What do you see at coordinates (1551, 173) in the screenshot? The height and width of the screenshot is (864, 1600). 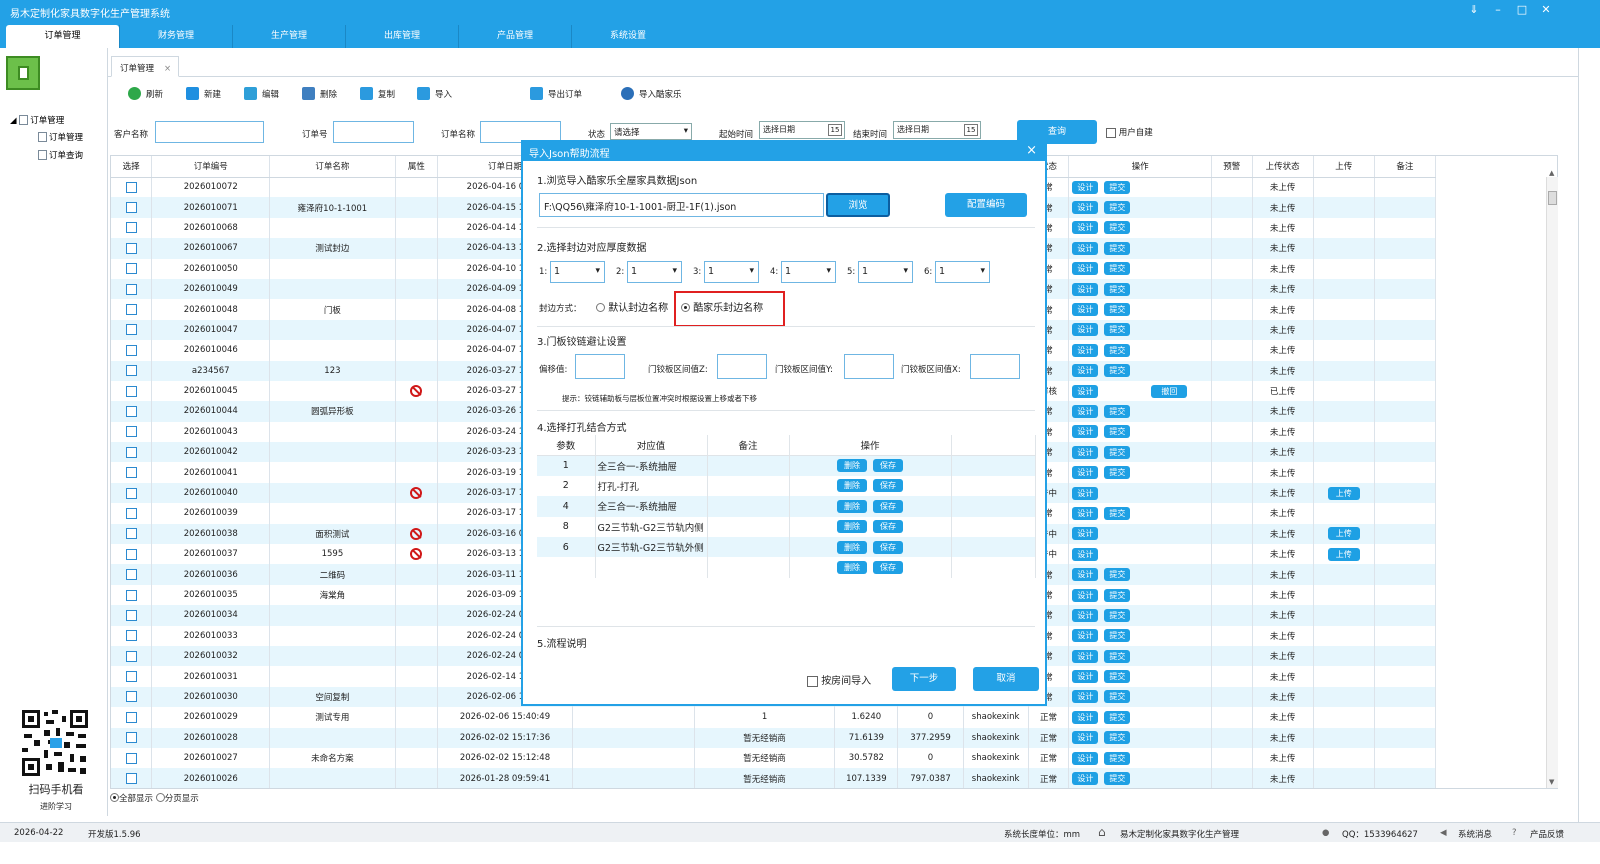 I see `scroll-up-icon: ▲` at bounding box center [1551, 173].